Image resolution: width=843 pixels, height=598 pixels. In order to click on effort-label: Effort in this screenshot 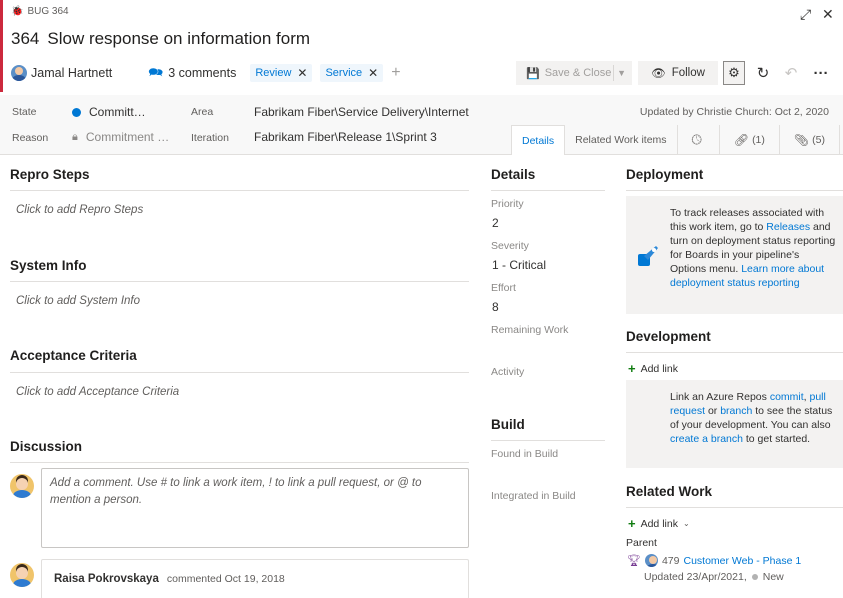, I will do `click(503, 288)`.